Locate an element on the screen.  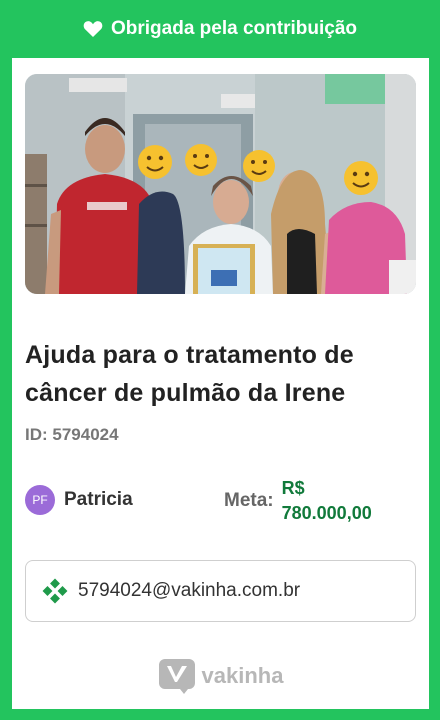
thank-you-banner: Obrigada pela contribuição is located at coordinates (220, 29).